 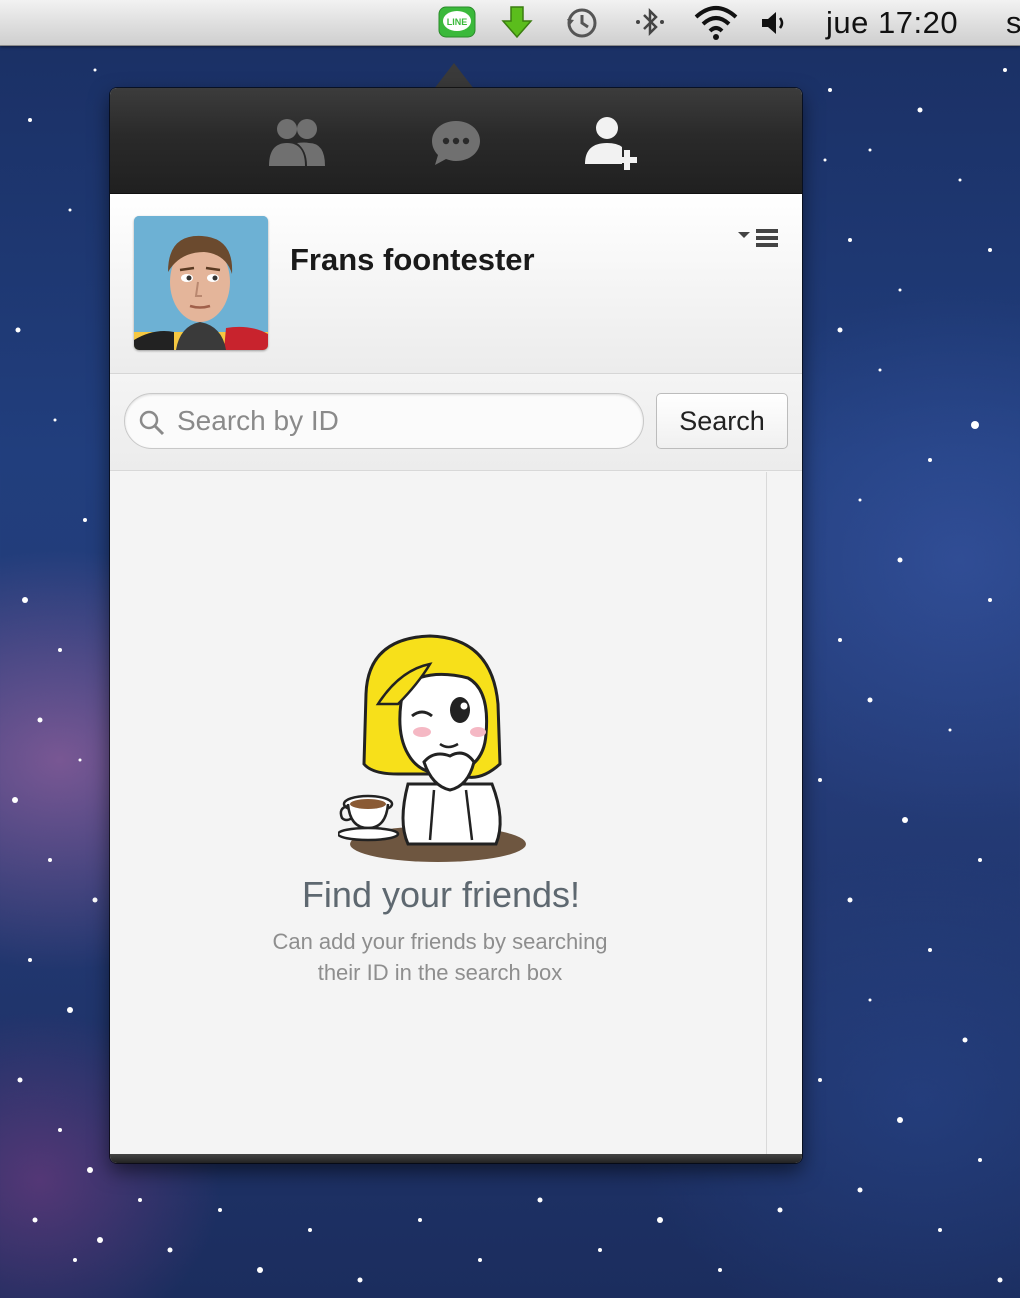 What do you see at coordinates (402, 421) in the screenshot?
I see `search-input` at bounding box center [402, 421].